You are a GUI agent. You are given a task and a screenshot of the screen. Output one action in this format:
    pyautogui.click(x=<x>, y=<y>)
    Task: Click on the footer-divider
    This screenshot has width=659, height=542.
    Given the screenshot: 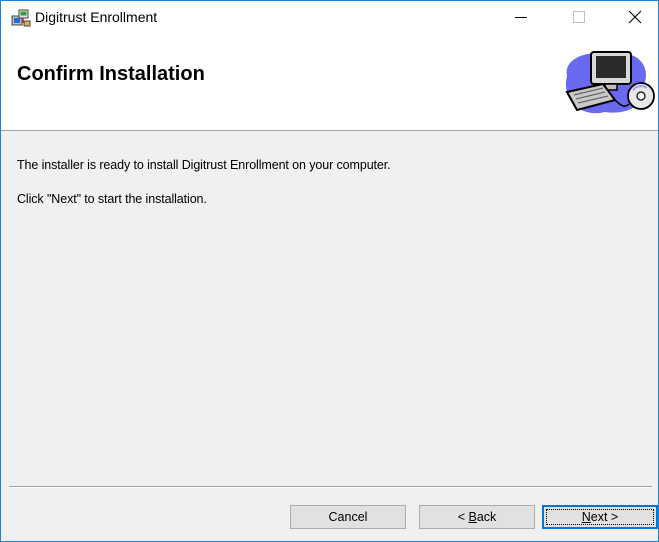 What is the action you would take?
    pyautogui.click(x=330, y=487)
    